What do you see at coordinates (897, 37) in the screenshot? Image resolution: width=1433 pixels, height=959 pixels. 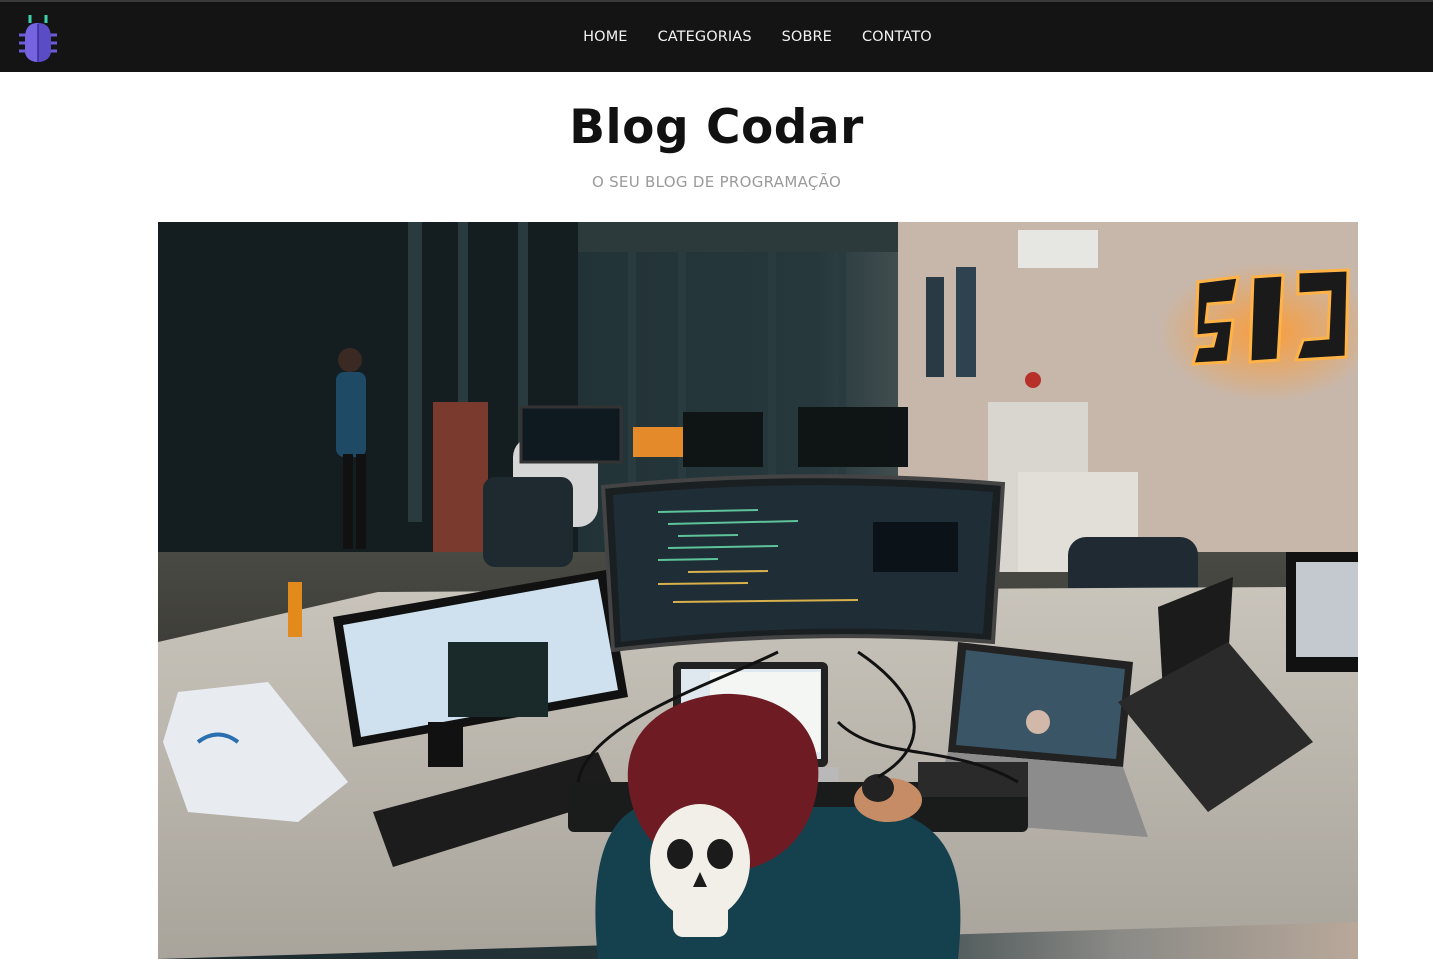 I see `nav-contato: CONTATO` at bounding box center [897, 37].